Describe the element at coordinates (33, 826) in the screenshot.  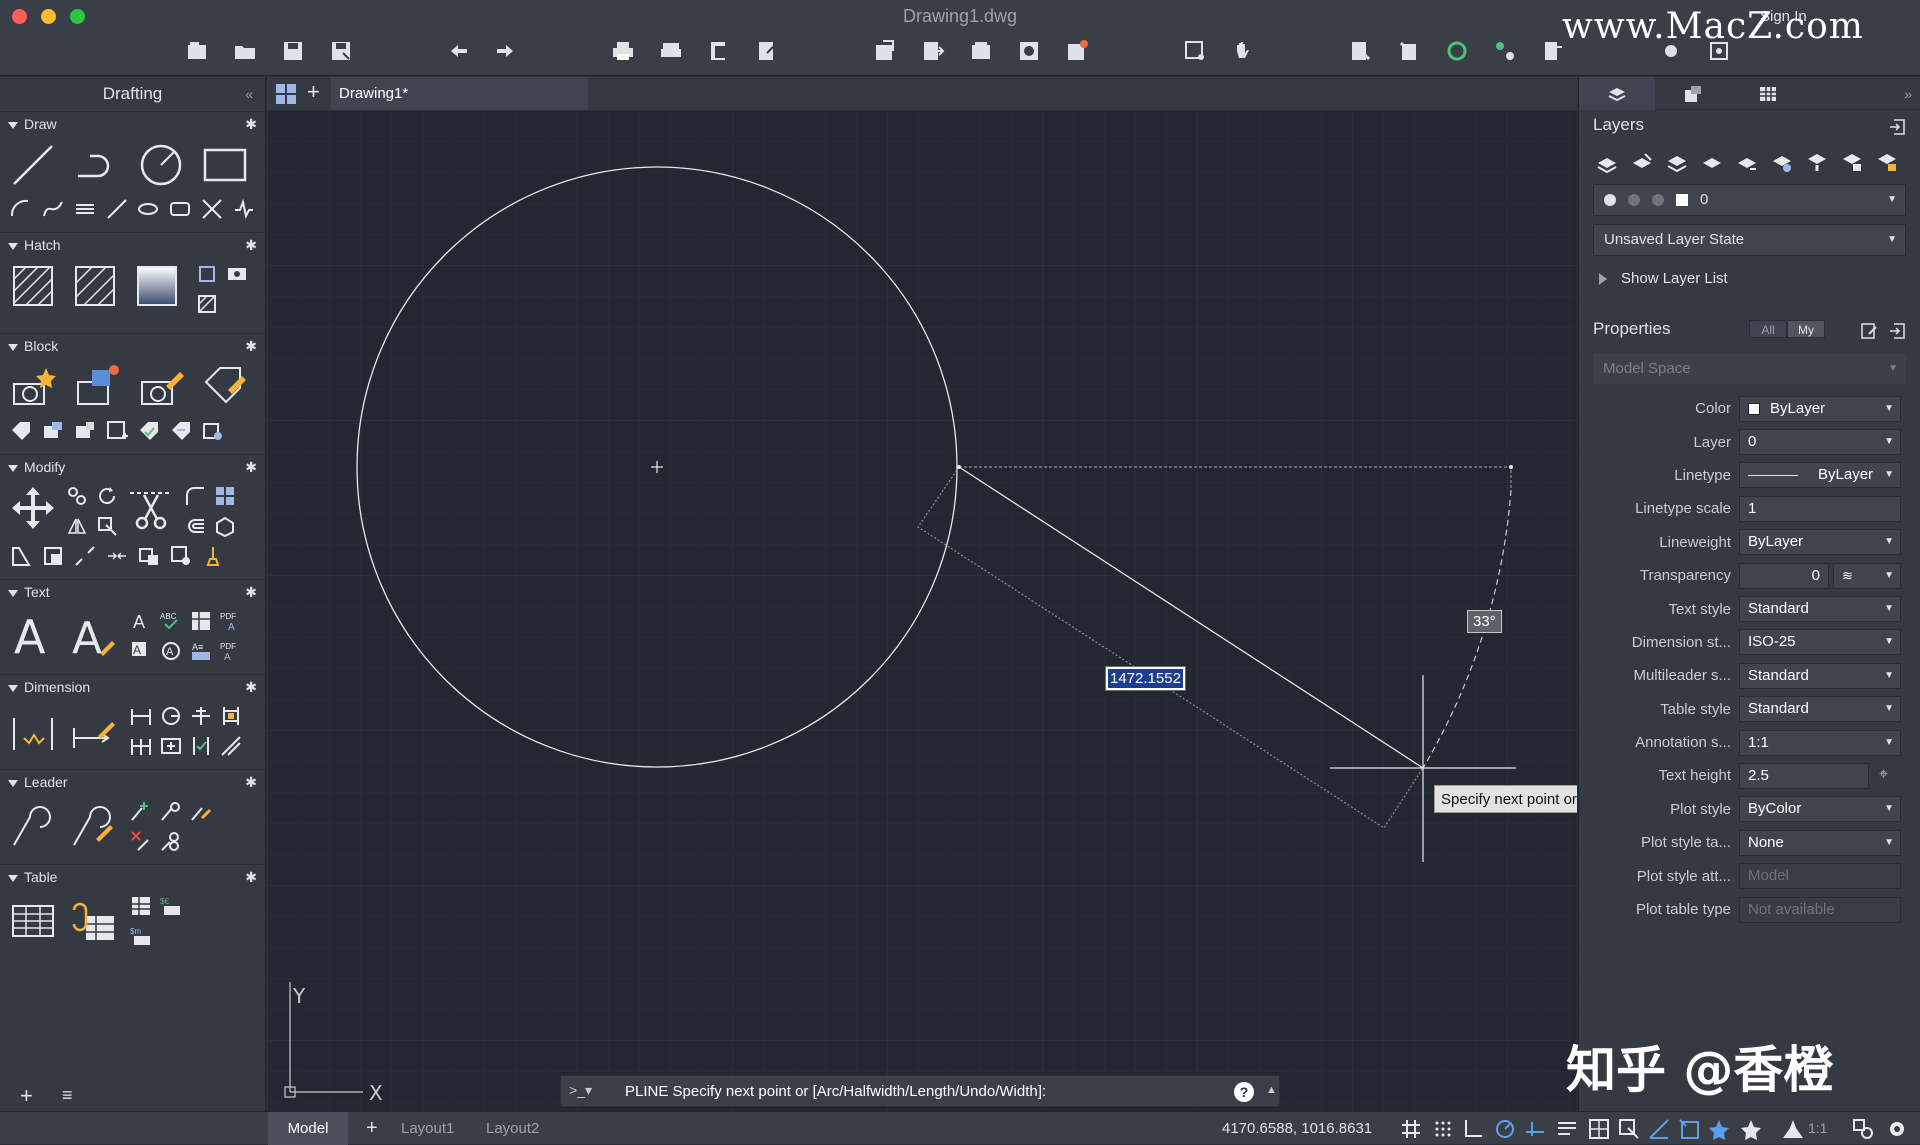
I see `multileader-icon` at that location.